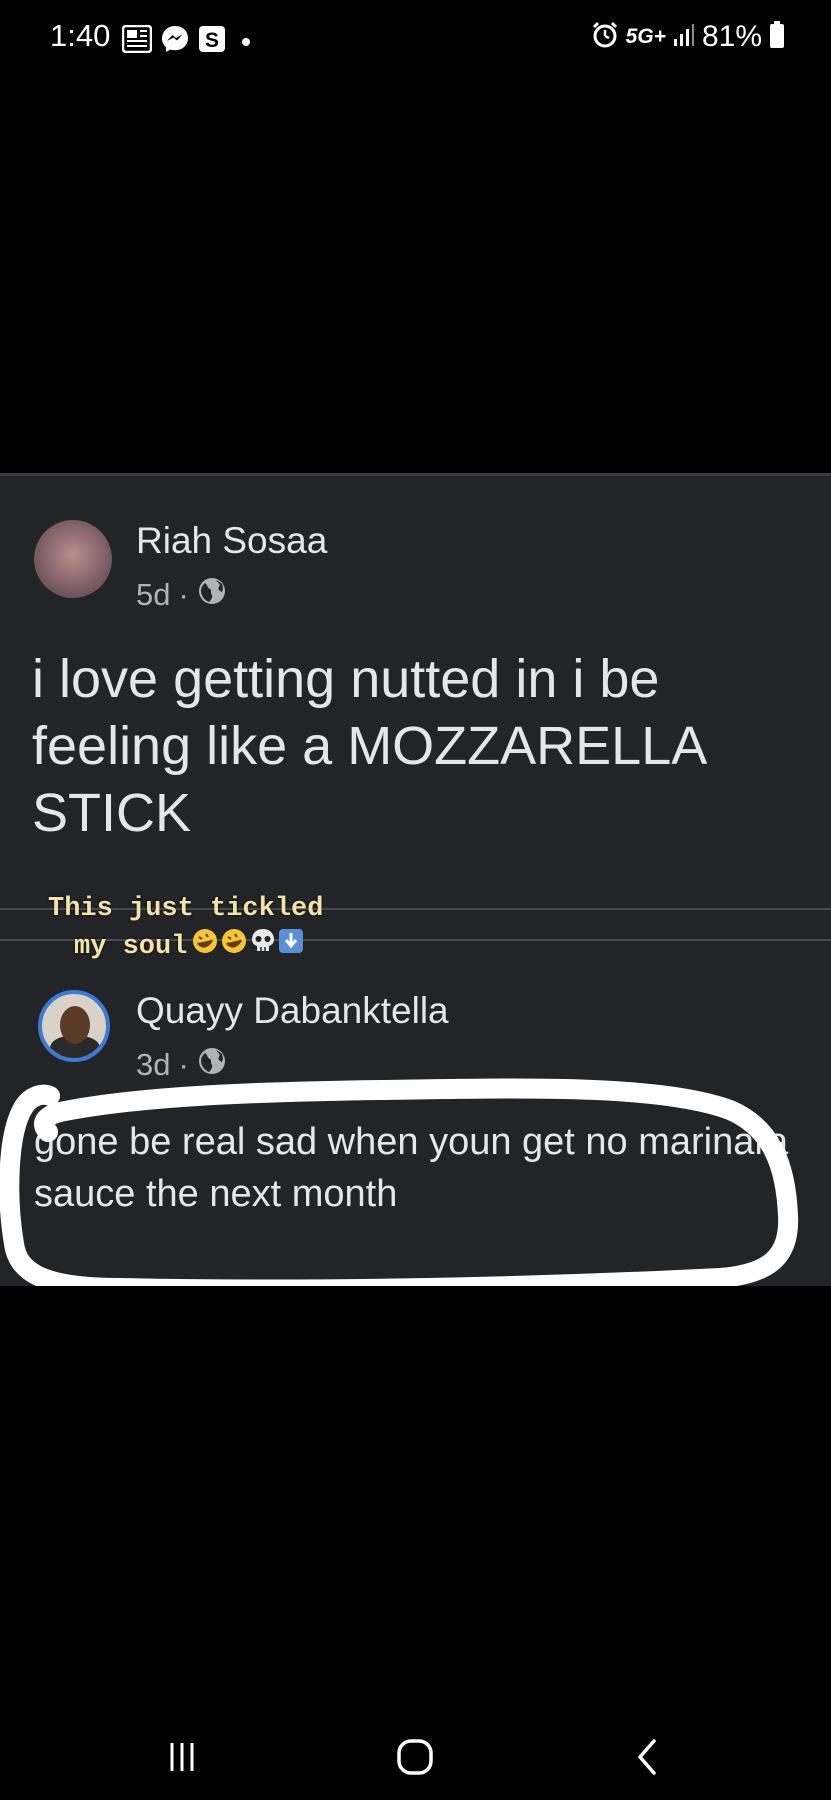 The width and height of the screenshot is (831, 1800). I want to click on caption-emojis, so click(247, 947).